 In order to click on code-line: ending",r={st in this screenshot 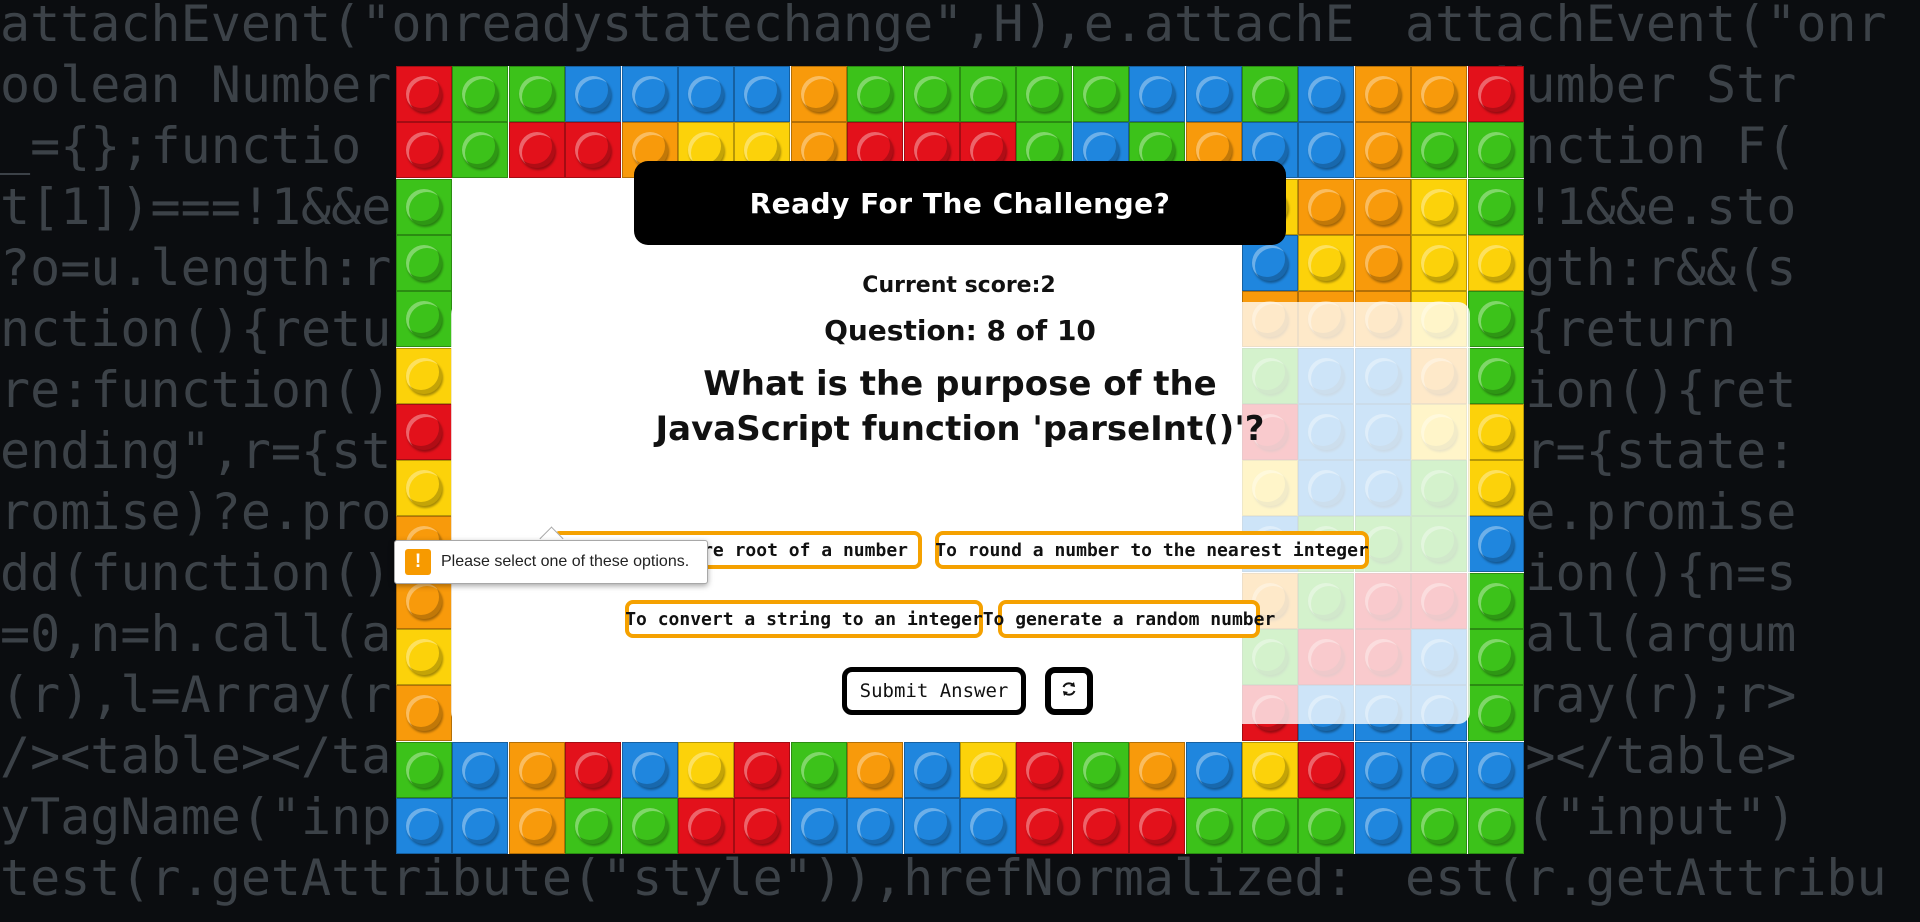, I will do `click(196, 451)`.